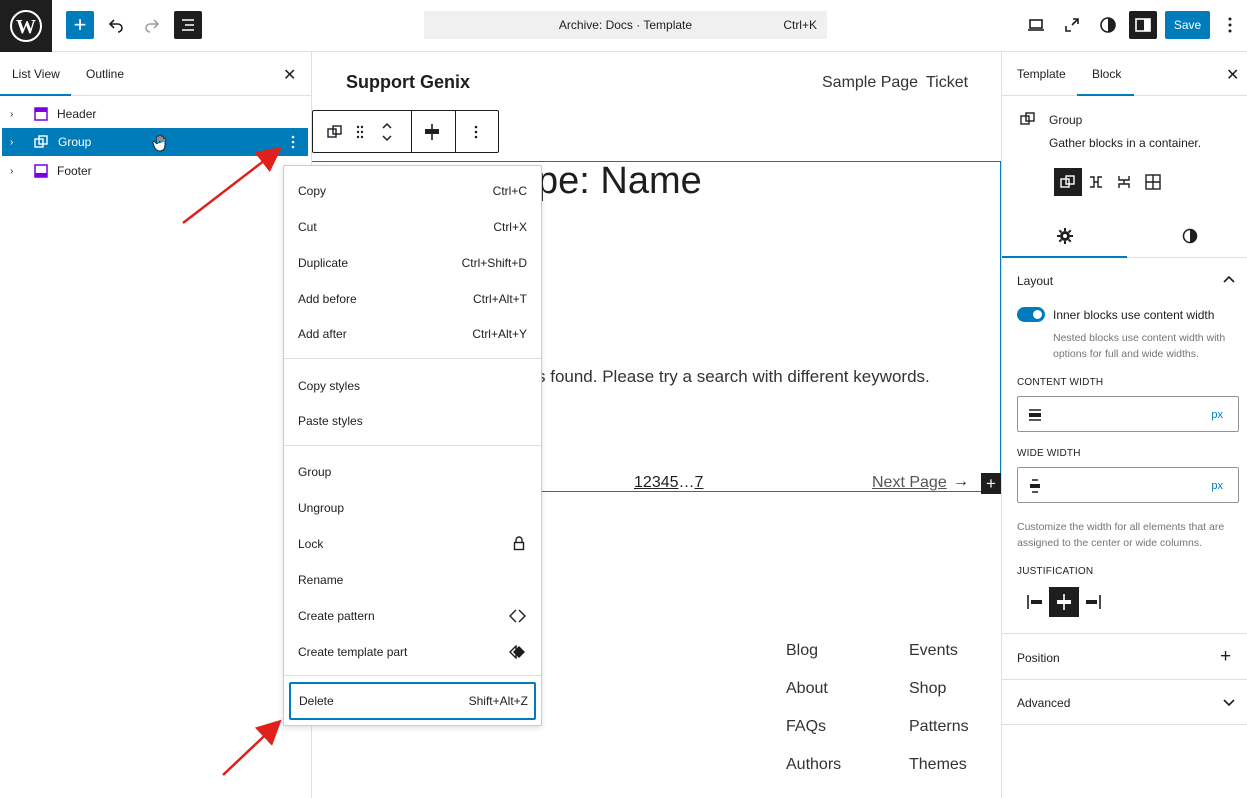 Image resolution: width=1247 pixels, height=798 pixels. What do you see at coordinates (412, 227) in the screenshot?
I see `menu-item-cut: Cut Ctrl+X` at bounding box center [412, 227].